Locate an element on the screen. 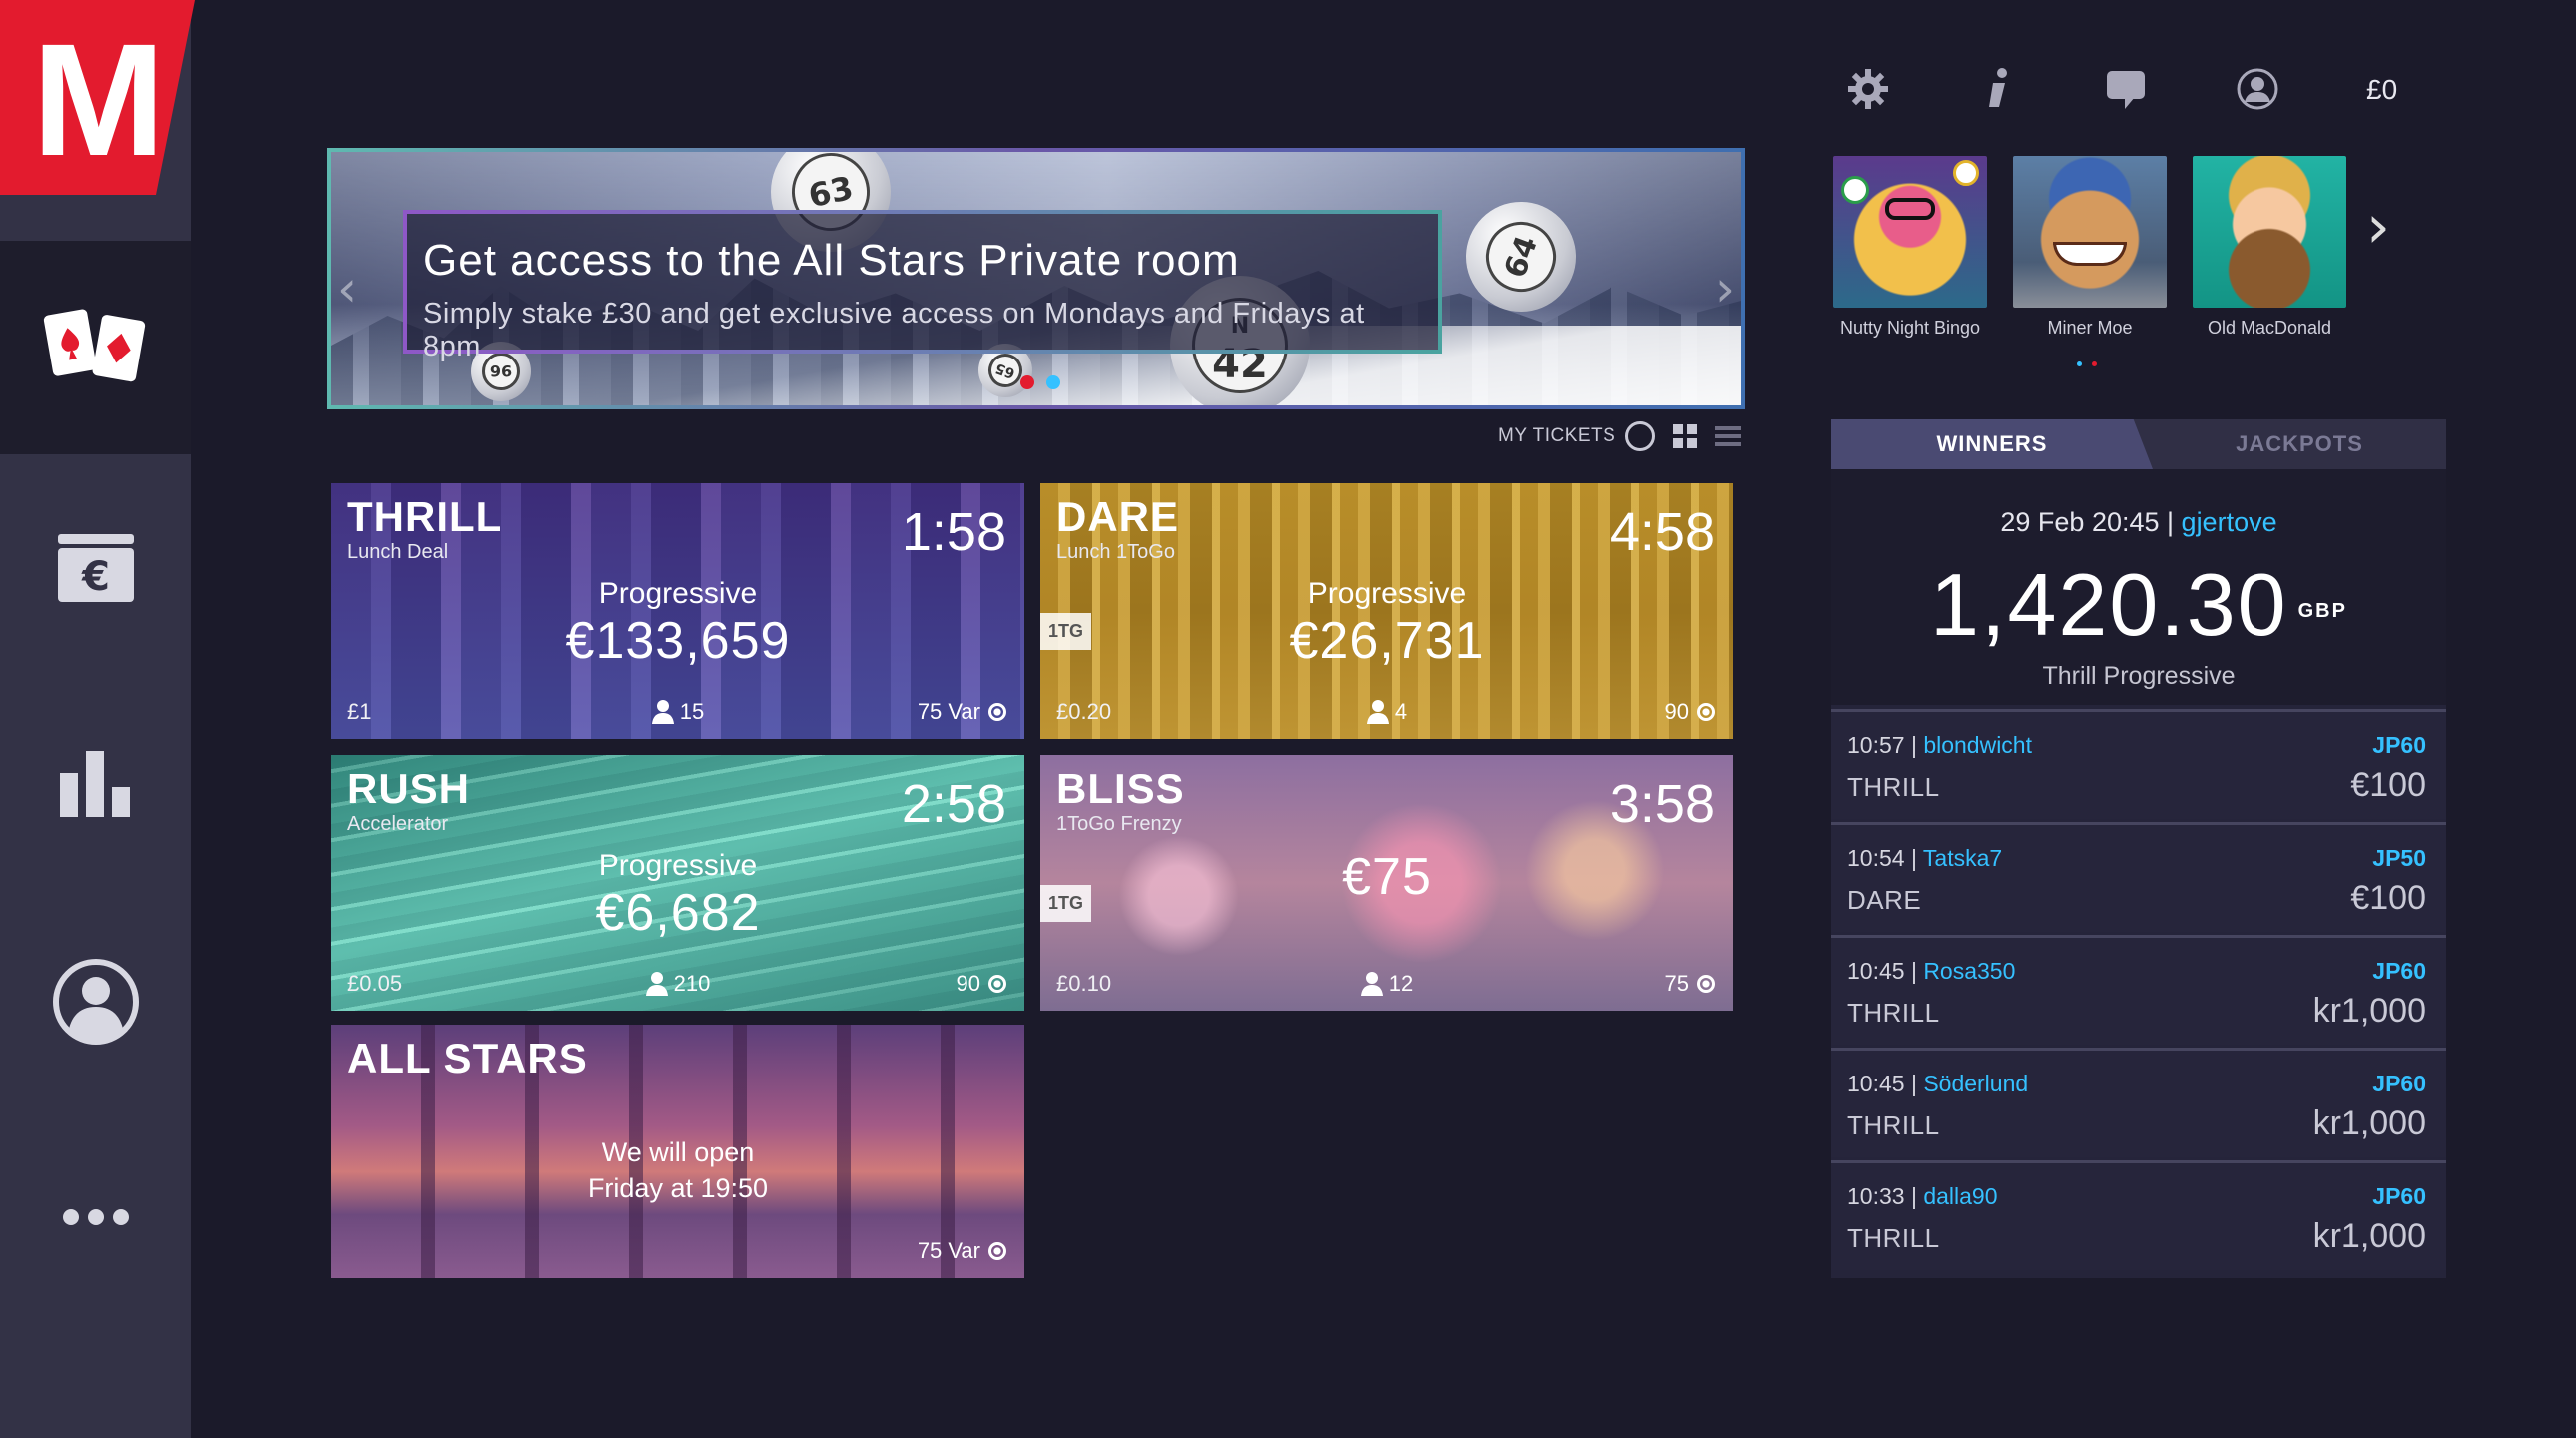  featured-win-time: 29 Feb 20:45 | is located at coordinates (2091, 522).